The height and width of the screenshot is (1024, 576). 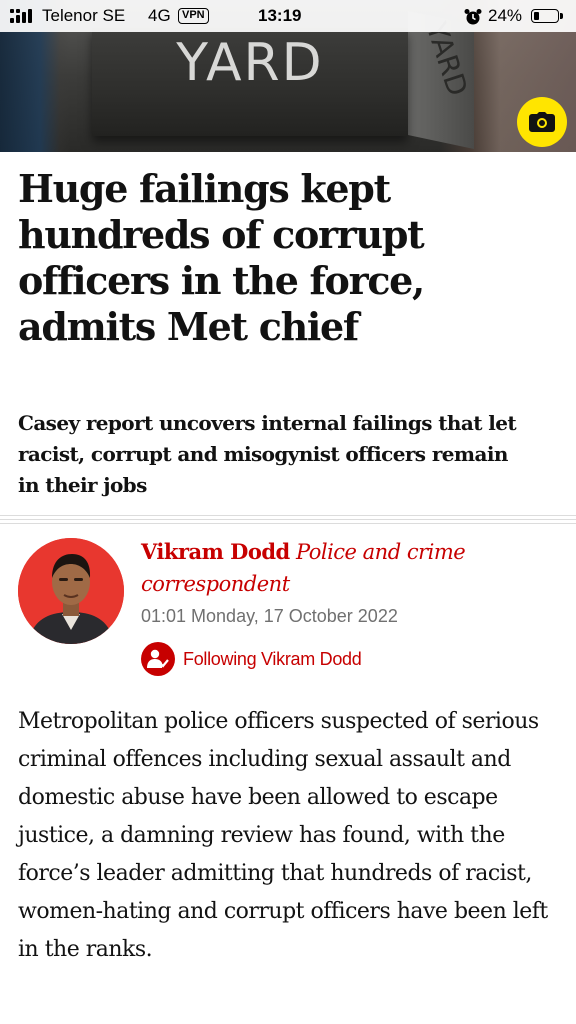 I want to click on battery-icon, so click(x=545, y=16).